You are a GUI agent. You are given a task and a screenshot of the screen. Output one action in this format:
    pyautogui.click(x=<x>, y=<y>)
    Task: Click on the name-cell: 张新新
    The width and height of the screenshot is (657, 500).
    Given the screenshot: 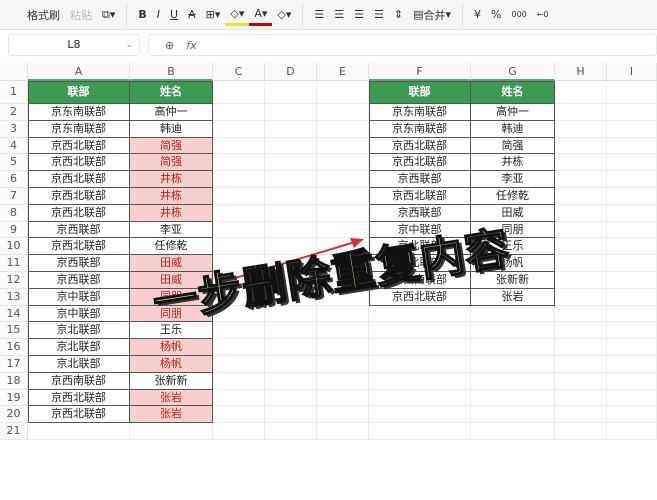 What is the action you would take?
    pyautogui.click(x=171, y=381)
    